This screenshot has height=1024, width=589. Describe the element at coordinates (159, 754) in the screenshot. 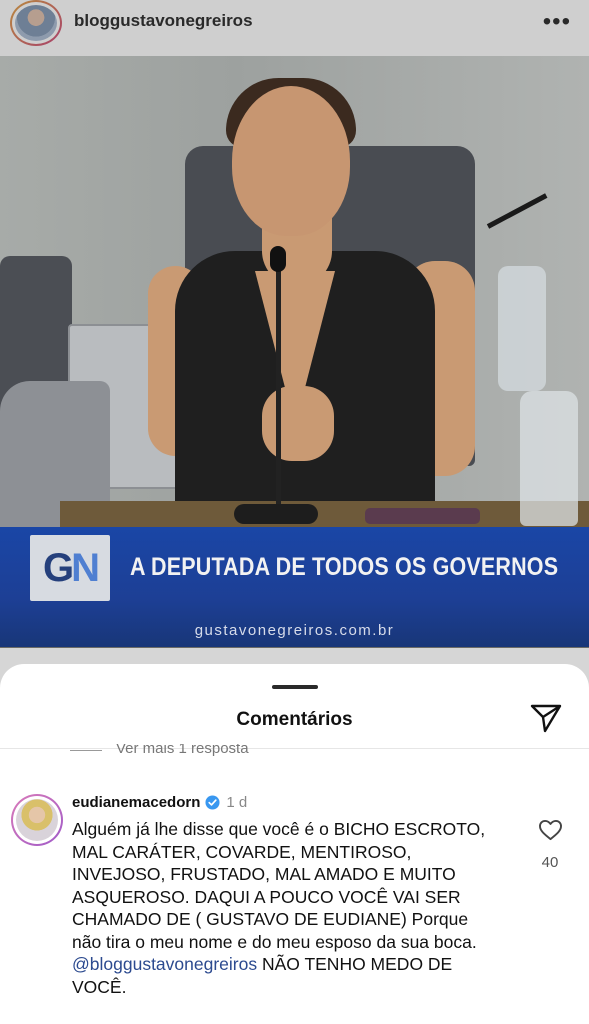

I see `view-more-replies: Ver mais 1 resposta` at that location.